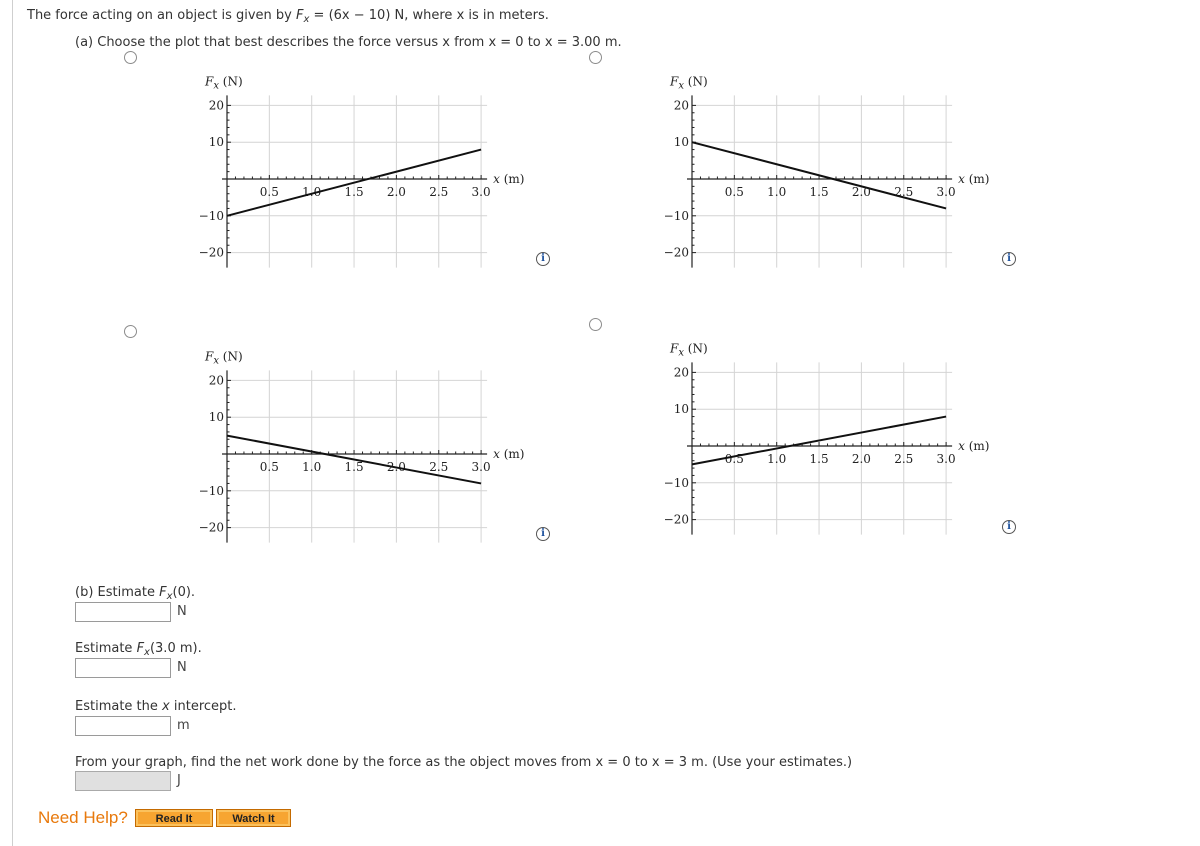 Image resolution: width=1200 pixels, height=846 pixels. What do you see at coordinates (123, 781) in the screenshot?
I see `work-input` at bounding box center [123, 781].